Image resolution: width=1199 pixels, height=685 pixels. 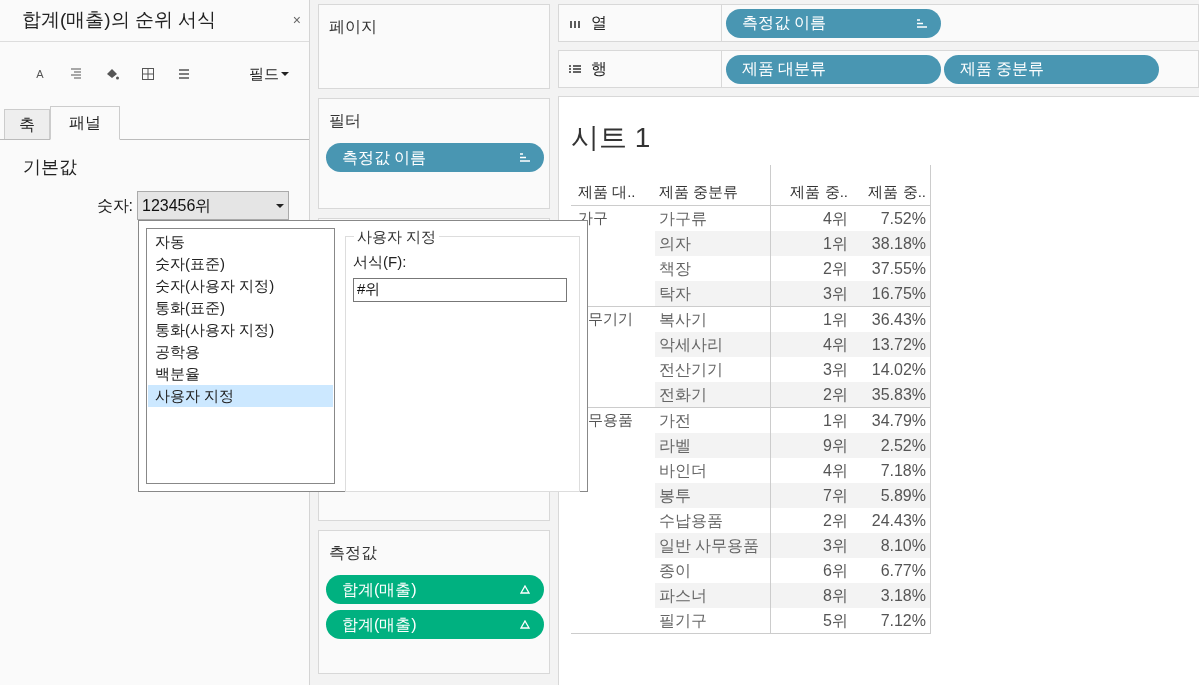 What do you see at coordinates (691, 369) in the screenshot?
I see `table-cell-text: 전산기기` at bounding box center [691, 369].